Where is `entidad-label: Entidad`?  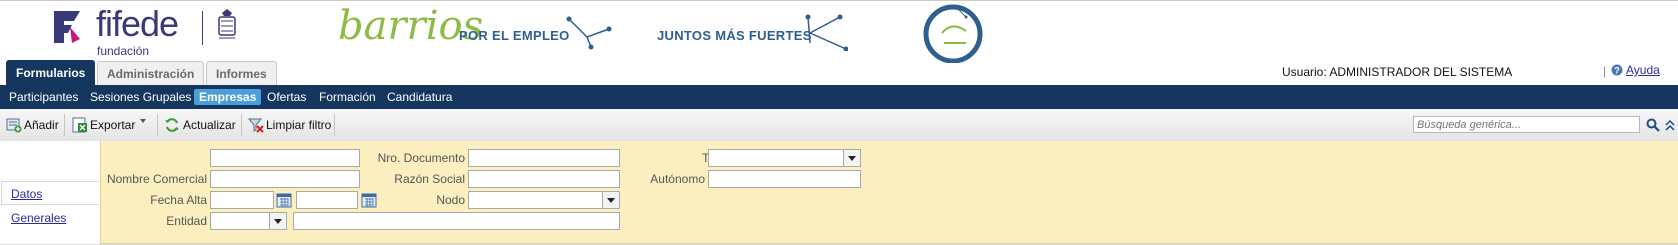 entidad-label: Entidad is located at coordinates (186, 221).